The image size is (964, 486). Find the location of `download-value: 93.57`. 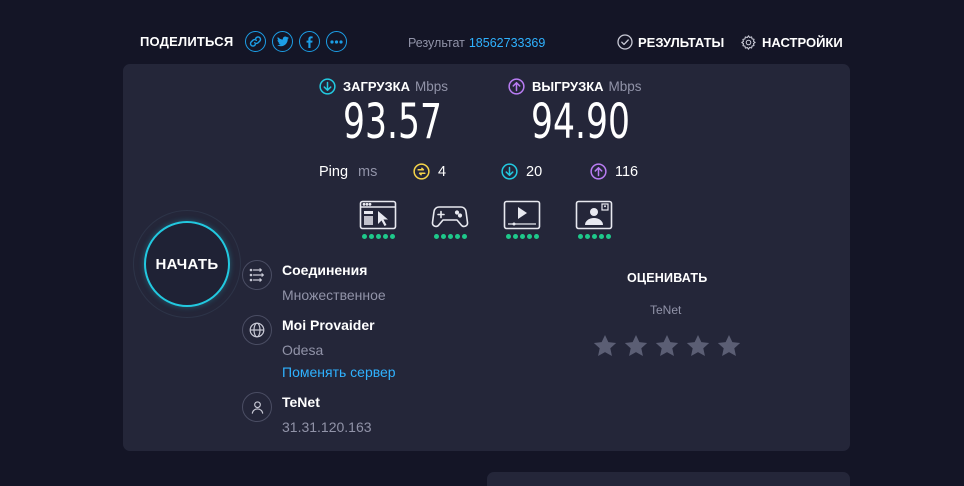

download-value: 93.57 is located at coordinates (392, 122).